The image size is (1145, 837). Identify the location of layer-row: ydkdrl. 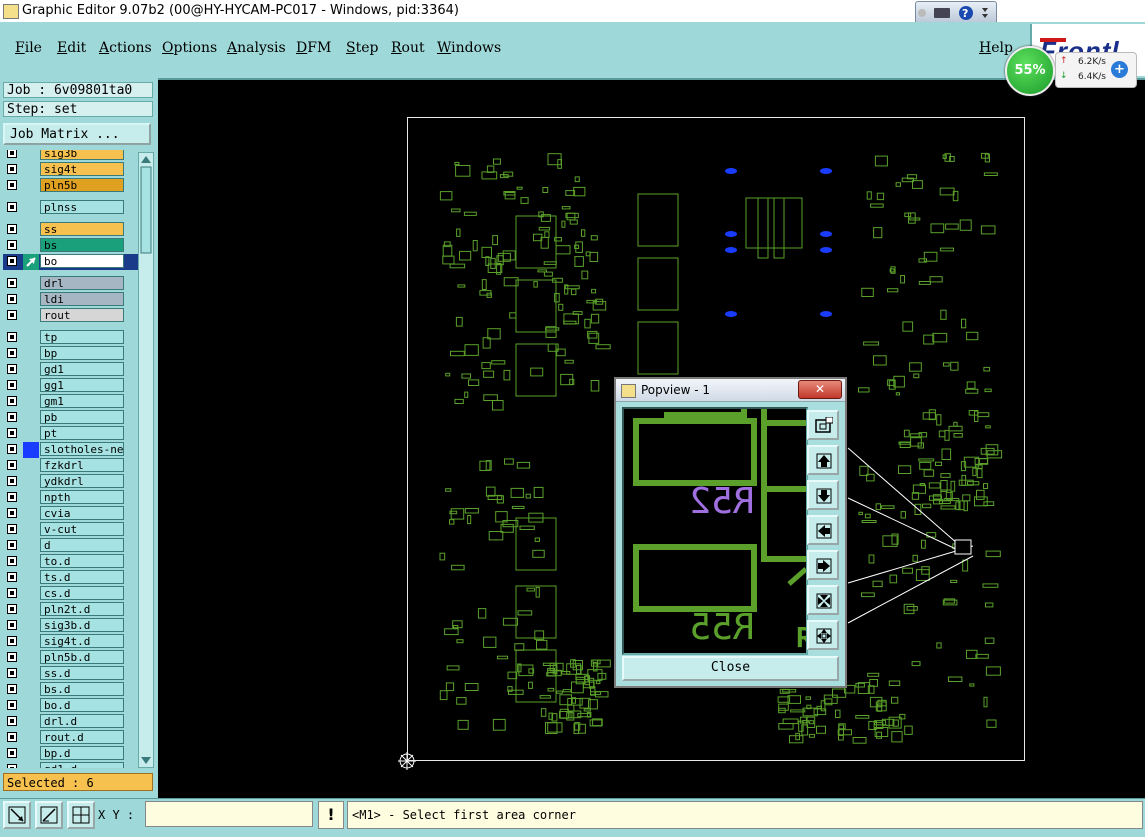
(70, 482).